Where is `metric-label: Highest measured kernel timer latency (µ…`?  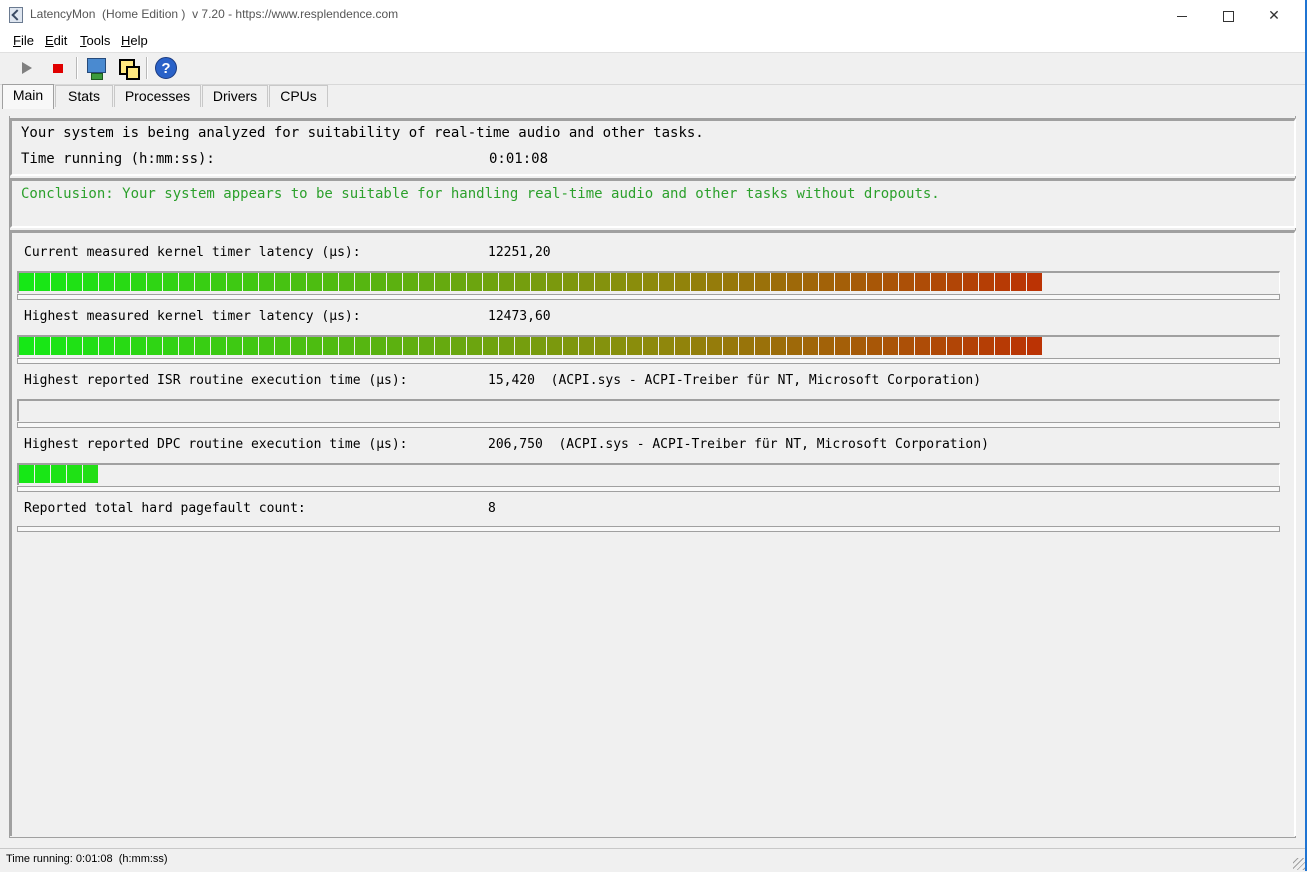
metric-label: Highest measured kernel timer latency (µ… is located at coordinates (192, 316).